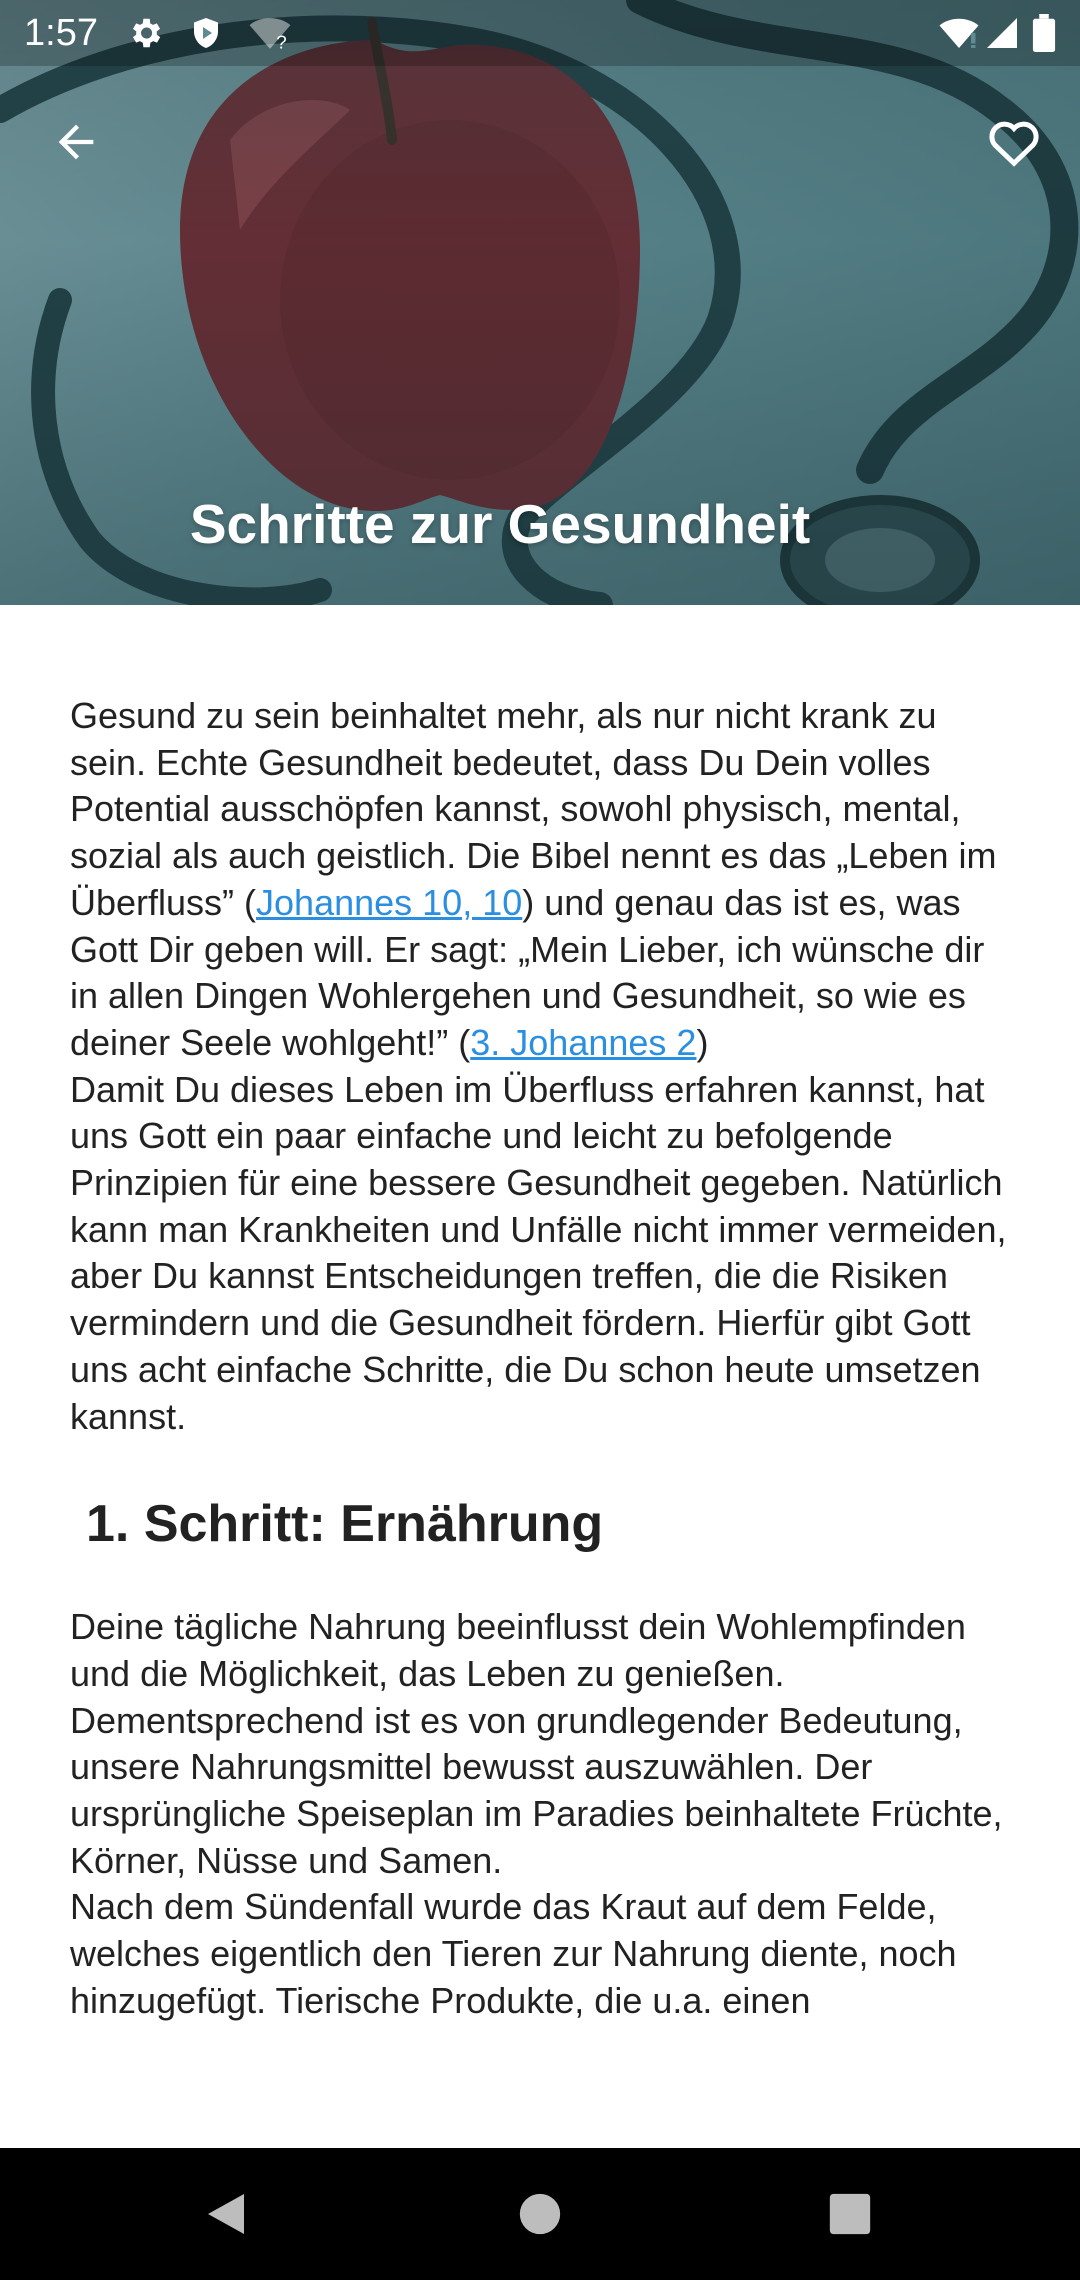  What do you see at coordinates (702, 1042) in the screenshot?
I see `intro-text-3: )` at bounding box center [702, 1042].